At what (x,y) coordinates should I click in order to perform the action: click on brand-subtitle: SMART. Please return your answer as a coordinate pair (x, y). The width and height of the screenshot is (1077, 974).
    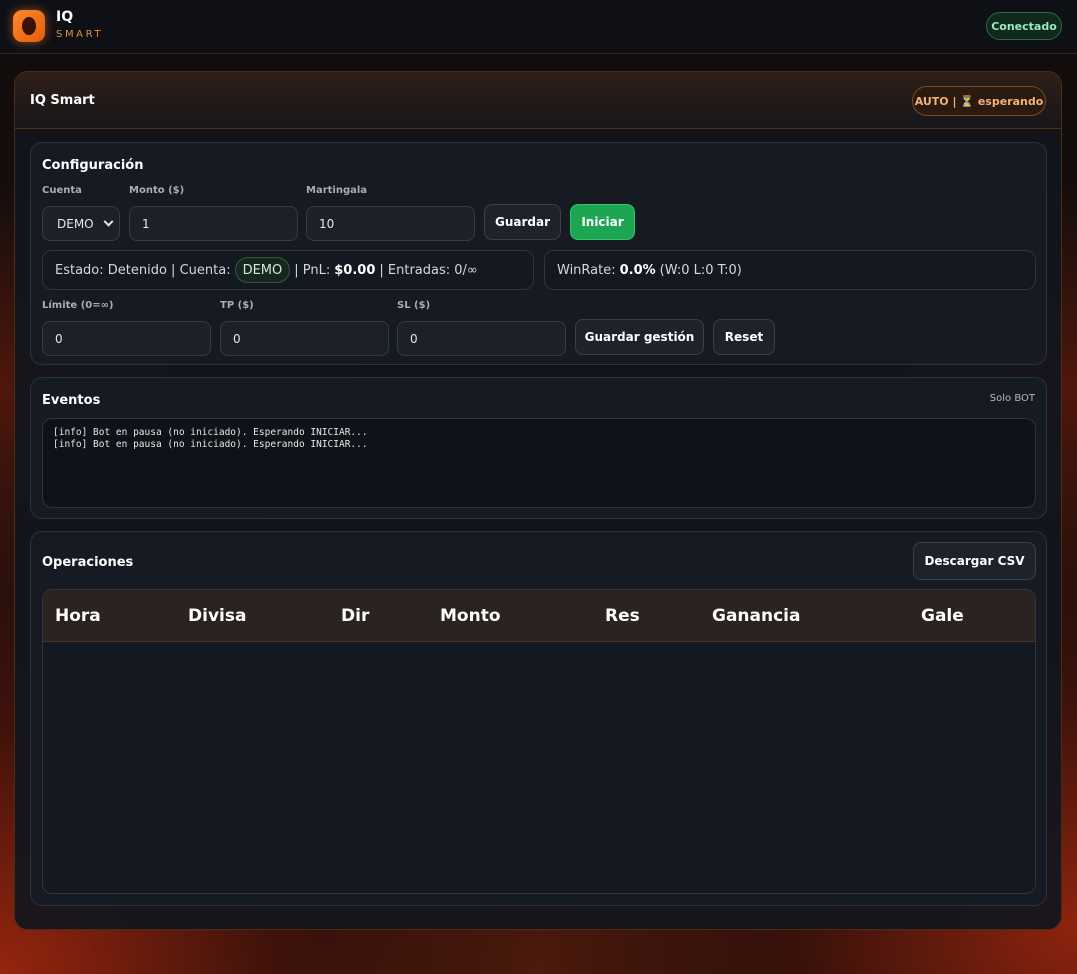
    Looking at the image, I should click on (80, 34).